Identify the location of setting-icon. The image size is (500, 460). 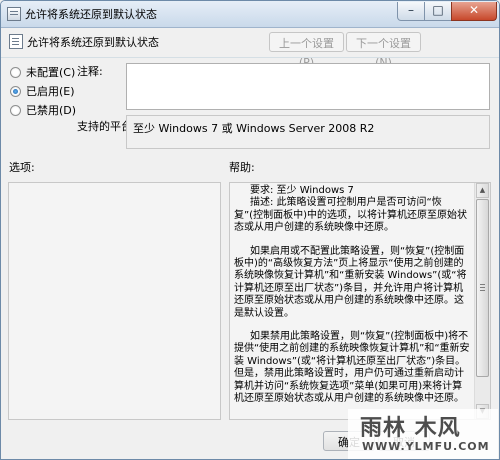
(16, 41).